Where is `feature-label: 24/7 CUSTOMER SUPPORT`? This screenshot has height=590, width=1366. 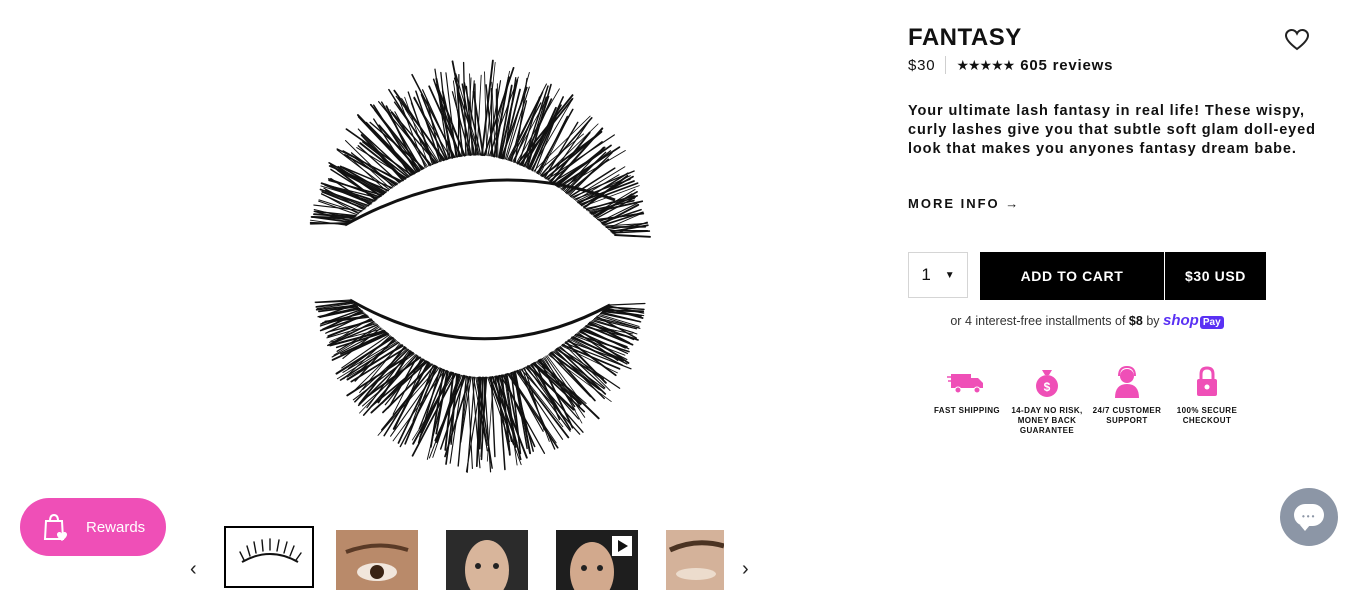 feature-label: 24/7 CUSTOMER SUPPORT is located at coordinates (1127, 416).